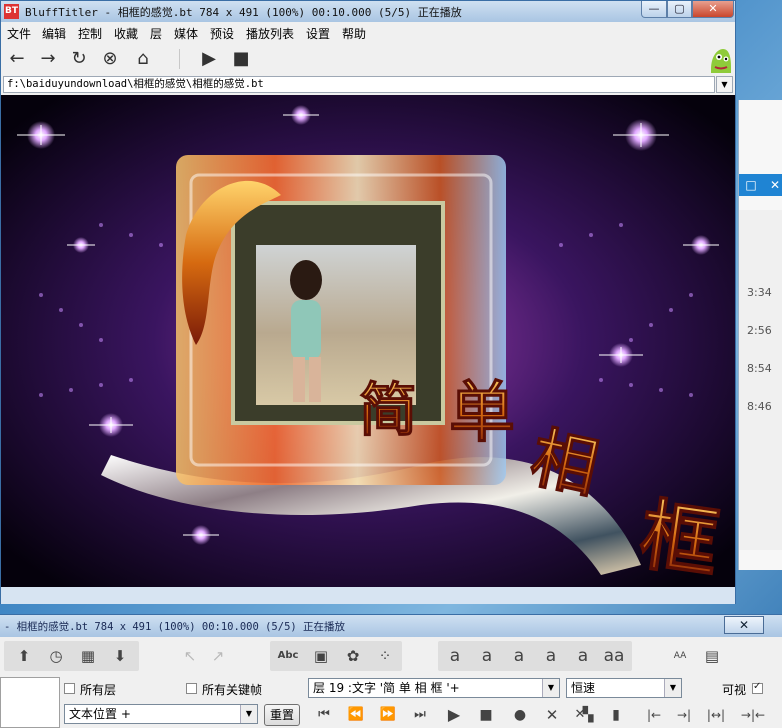  I want to click on background-window-list, so click(760, 380).